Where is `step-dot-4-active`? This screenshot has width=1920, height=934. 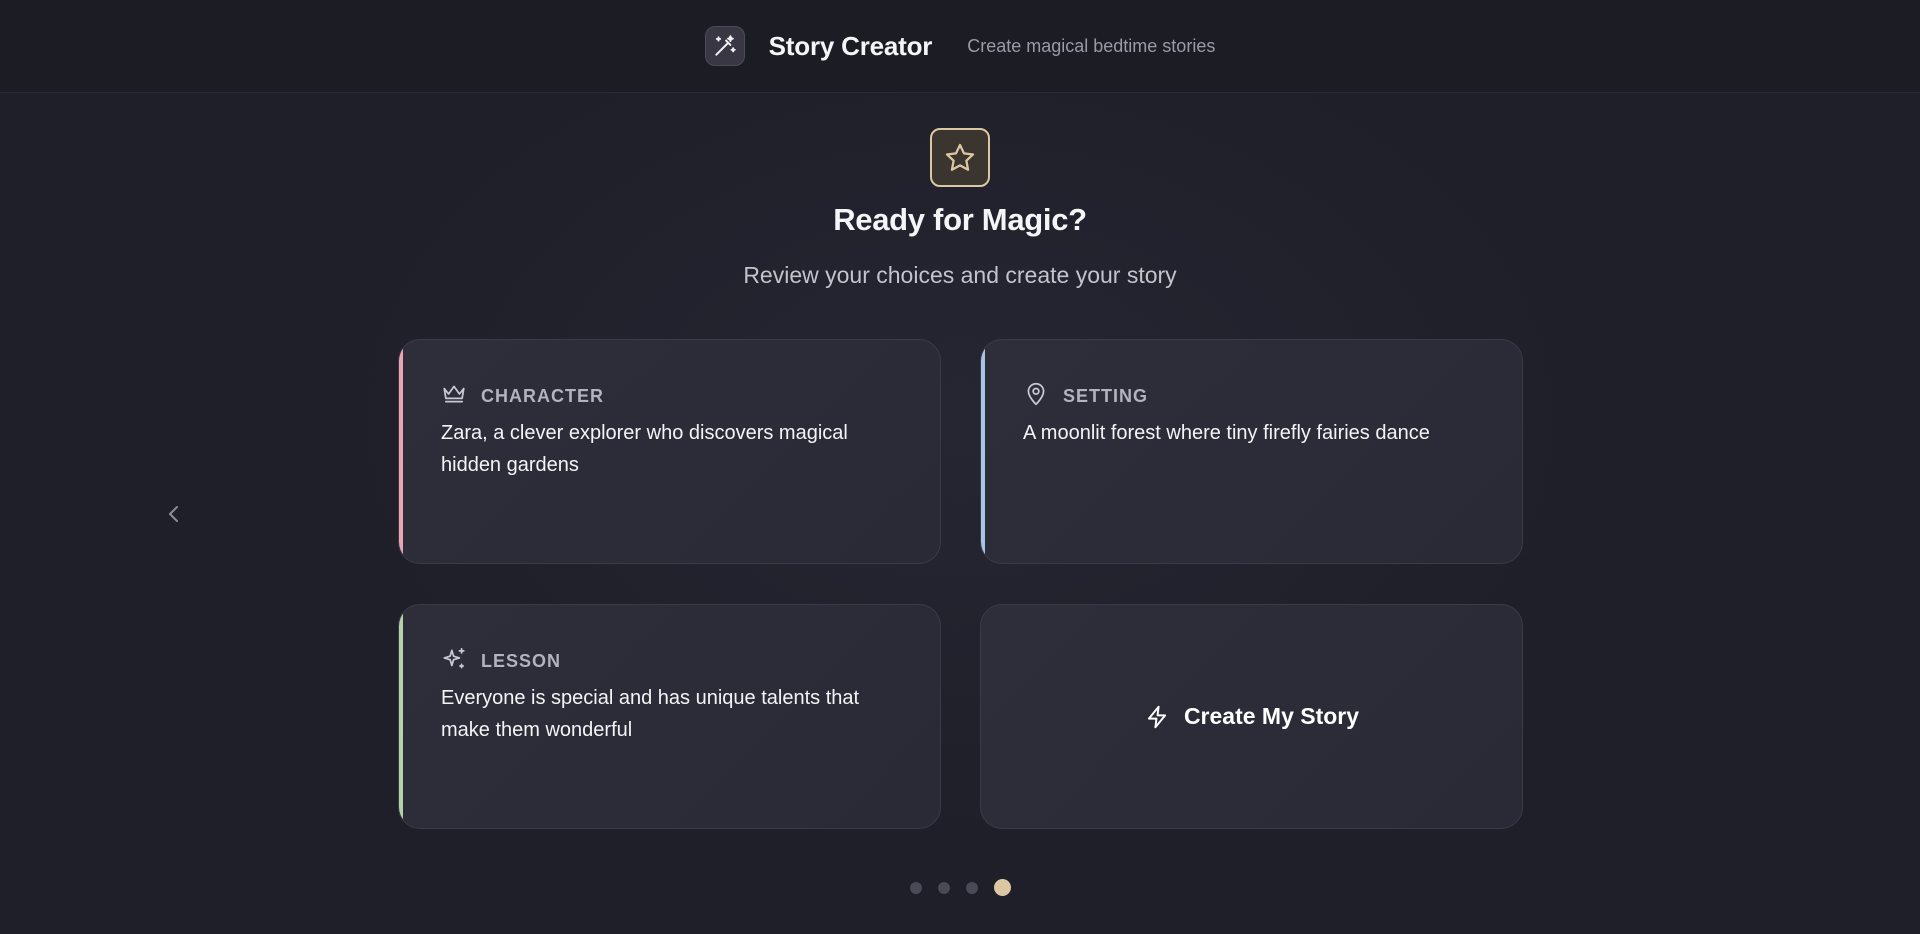
step-dot-4-active is located at coordinates (1002, 887).